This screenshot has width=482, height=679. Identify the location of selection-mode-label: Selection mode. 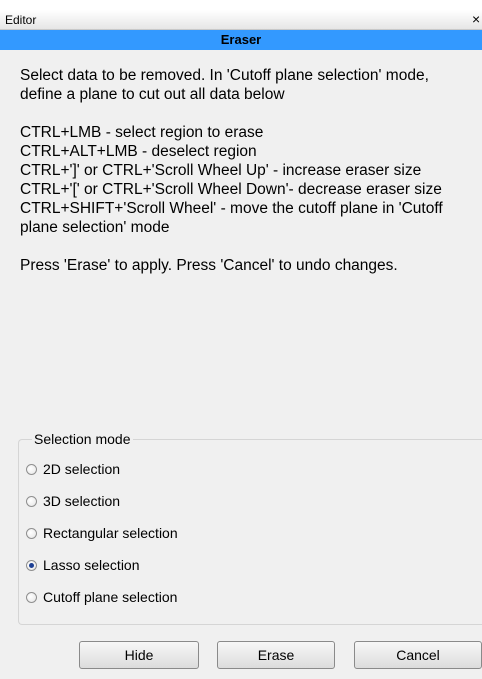
(82, 439).